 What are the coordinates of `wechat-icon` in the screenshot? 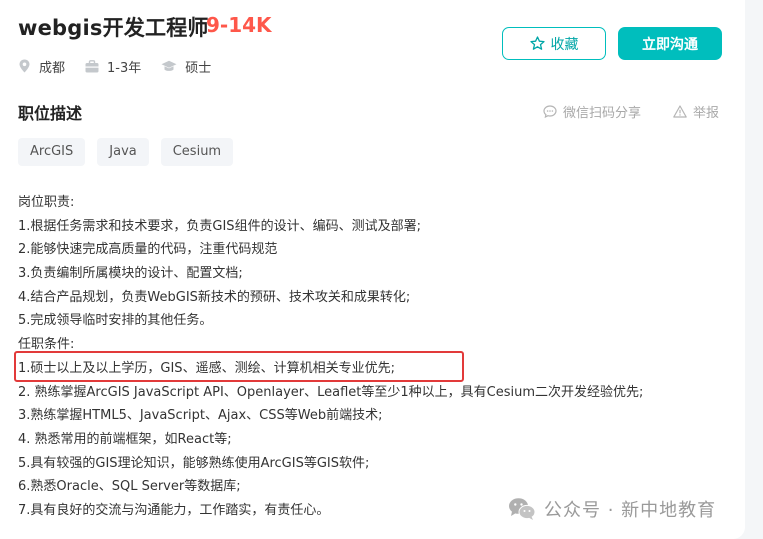 It's located at (522, 509).